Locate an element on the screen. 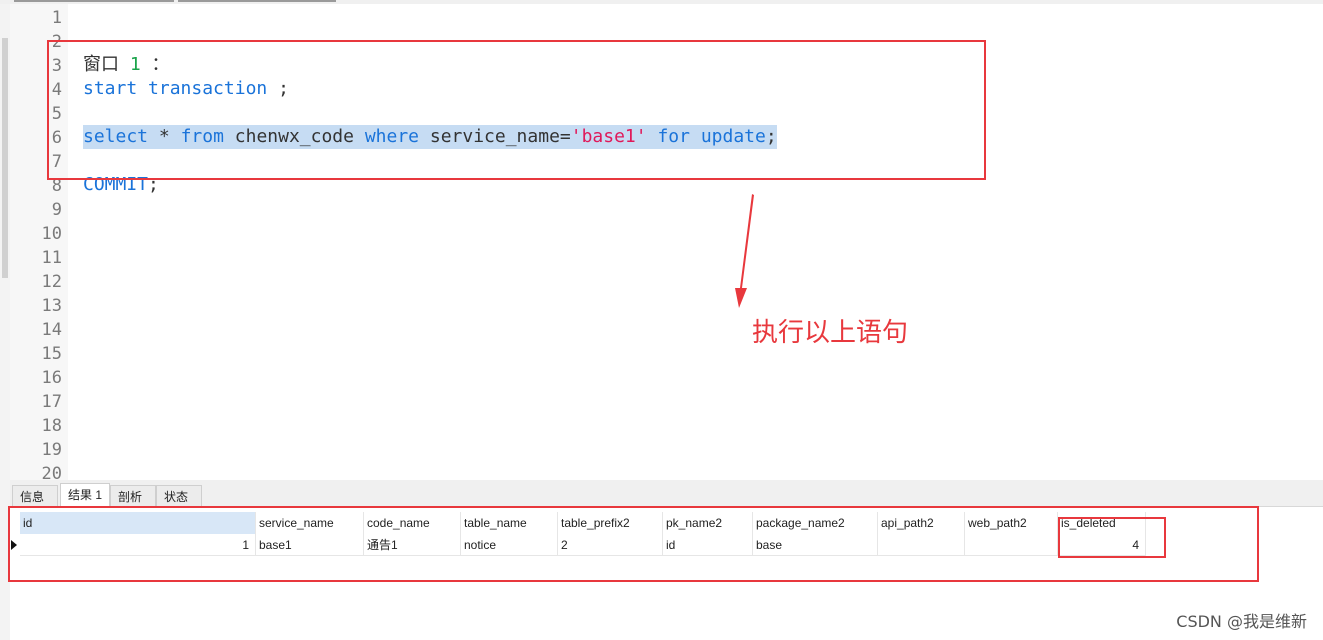 This screenshot has width=1323, height=640. results-tabbar: 信息 结果 1 剖析 状态 is located at coordinates (666, 494).